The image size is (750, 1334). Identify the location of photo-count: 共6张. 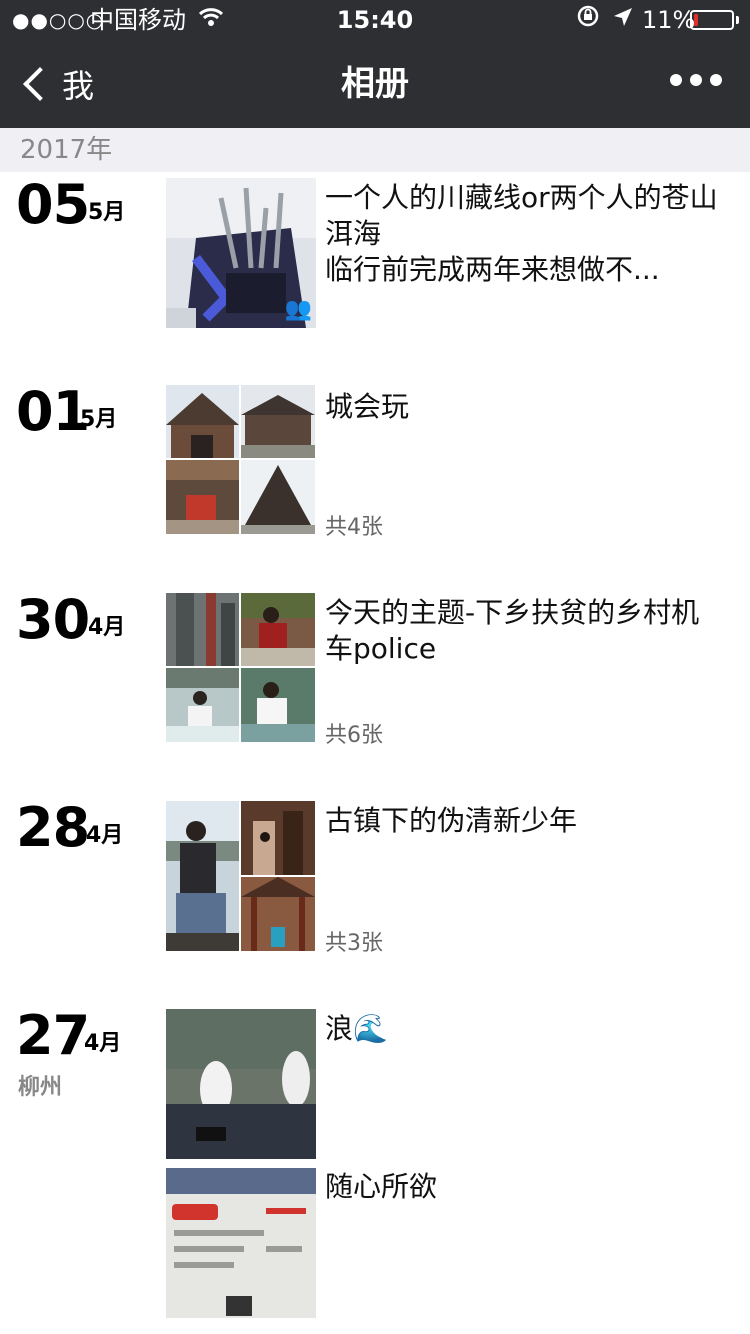
(354, 735).